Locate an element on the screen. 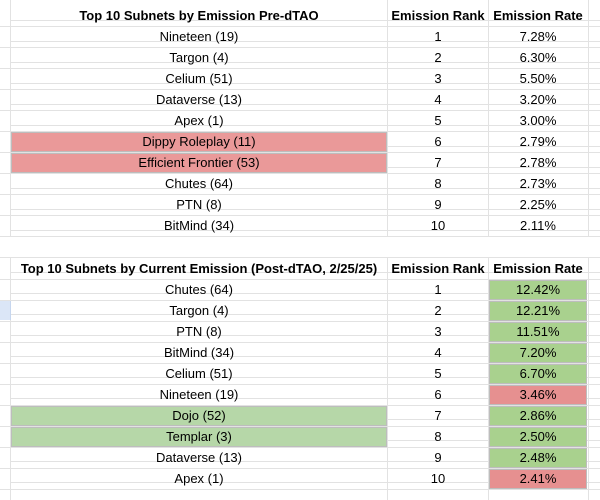  table1-row: Celium (51) 3 5.50% is located at coordinates (300, 79).